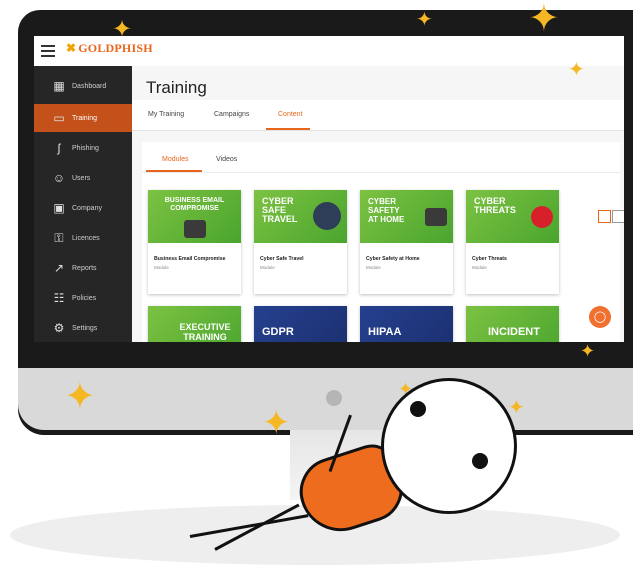  I want to click on sidebar-item-reports: ↗ Reports, so click(83, 268).